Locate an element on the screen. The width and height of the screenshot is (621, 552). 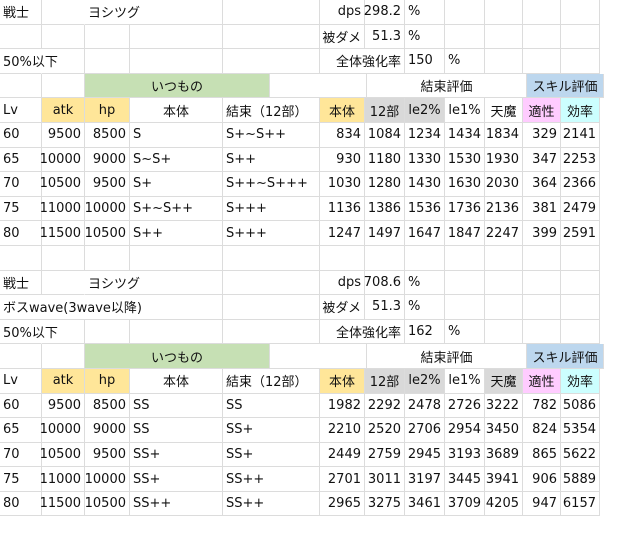
cell-le2: 3461 is located at coordinates (425, 504).